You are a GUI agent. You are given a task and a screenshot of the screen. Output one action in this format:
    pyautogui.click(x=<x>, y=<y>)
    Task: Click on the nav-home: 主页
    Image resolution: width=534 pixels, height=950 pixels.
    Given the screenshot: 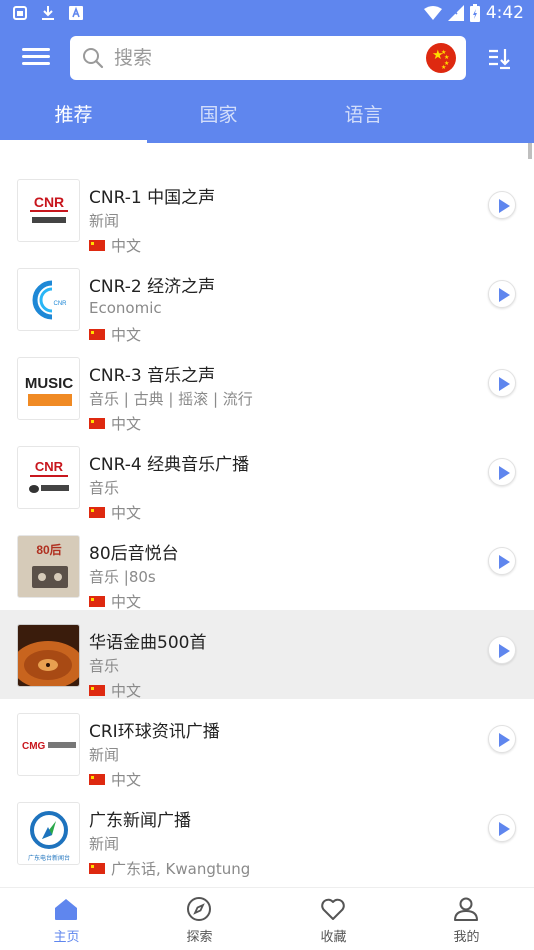 What is the action you would take?
    pyautogui.click(x=66, y=919)
    